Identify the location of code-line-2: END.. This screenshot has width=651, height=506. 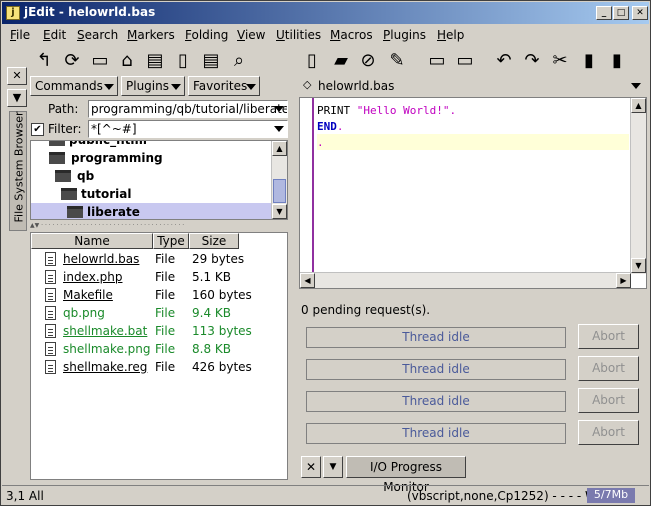
(473, 126).